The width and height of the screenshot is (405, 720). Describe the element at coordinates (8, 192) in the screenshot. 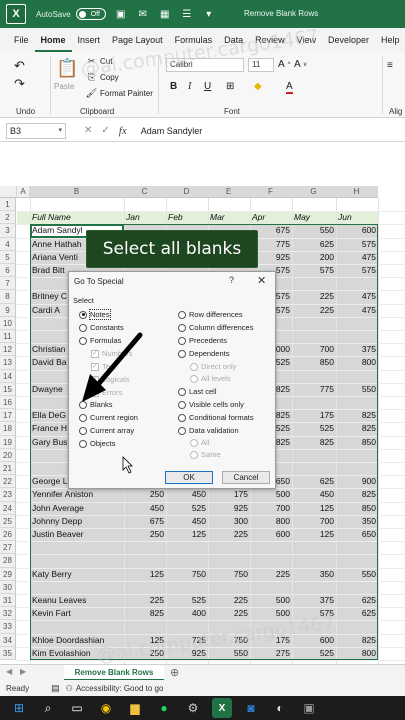

I see `select-all-corner` at that location.